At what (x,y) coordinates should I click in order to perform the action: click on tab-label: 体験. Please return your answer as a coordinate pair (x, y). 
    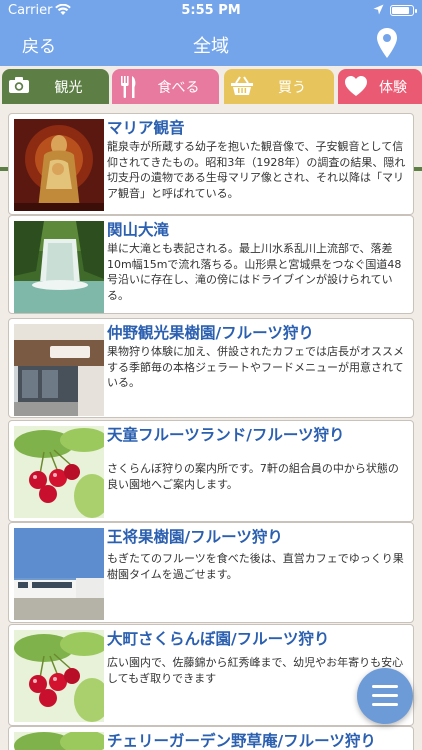
    Looking at the image, I should click on (393, 88).